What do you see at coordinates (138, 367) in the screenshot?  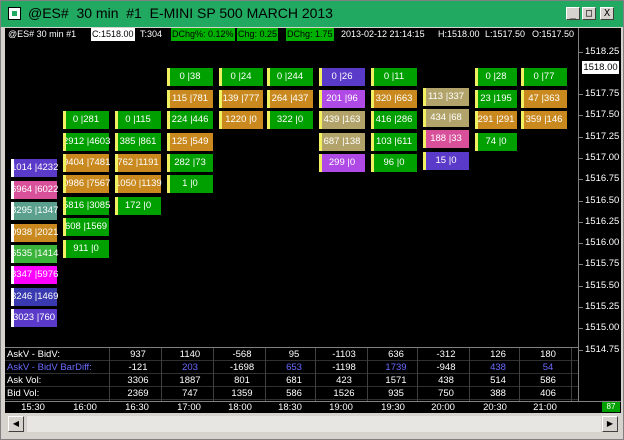 I see `stats-value: -121` at bounding box center [138, 367].